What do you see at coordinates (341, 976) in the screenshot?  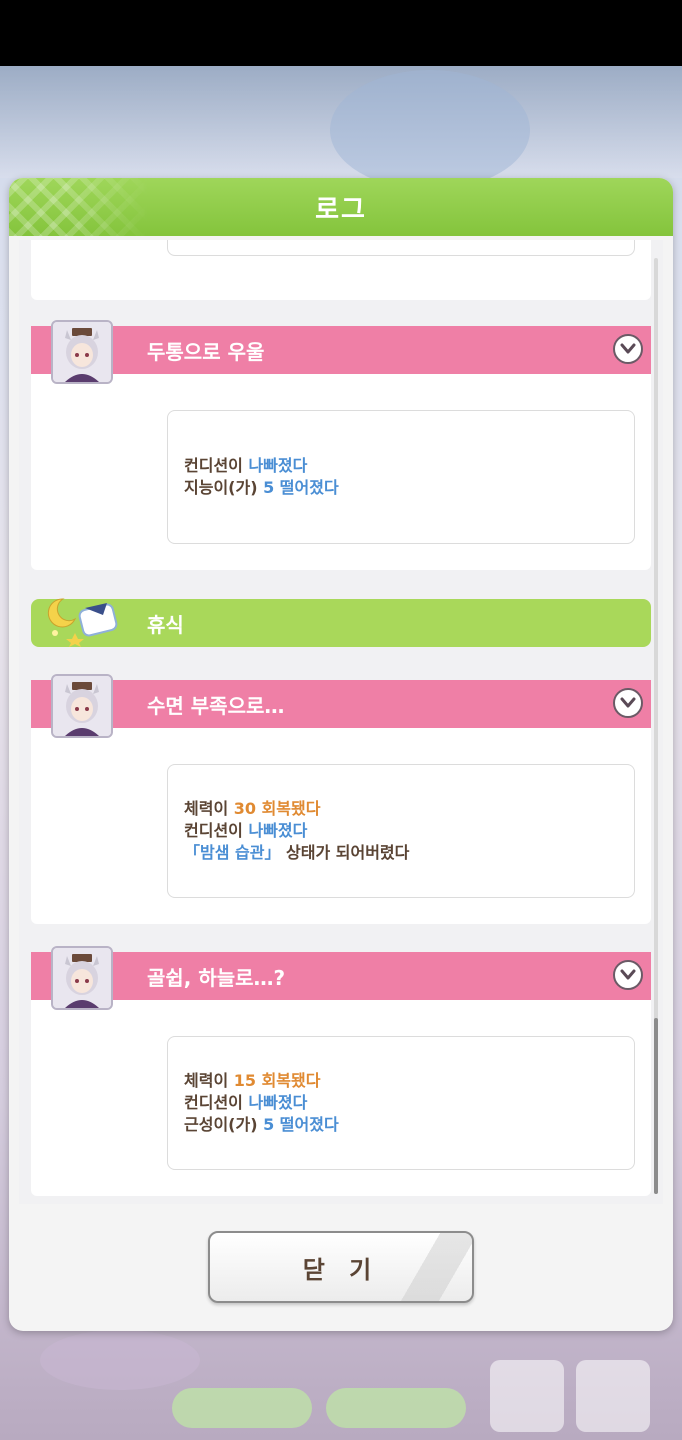 I see `event-header: 골쉽, 하늘로…?` at bounding box center [341, 976].